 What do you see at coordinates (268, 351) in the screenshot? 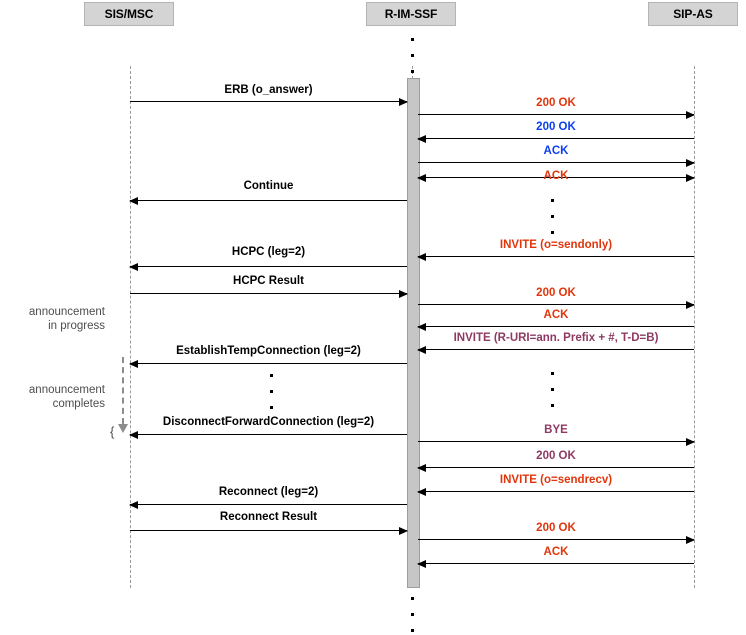
I see `message-label-m13: EstablishTempConnection (leg=2)` at bounding box center [268, 351].